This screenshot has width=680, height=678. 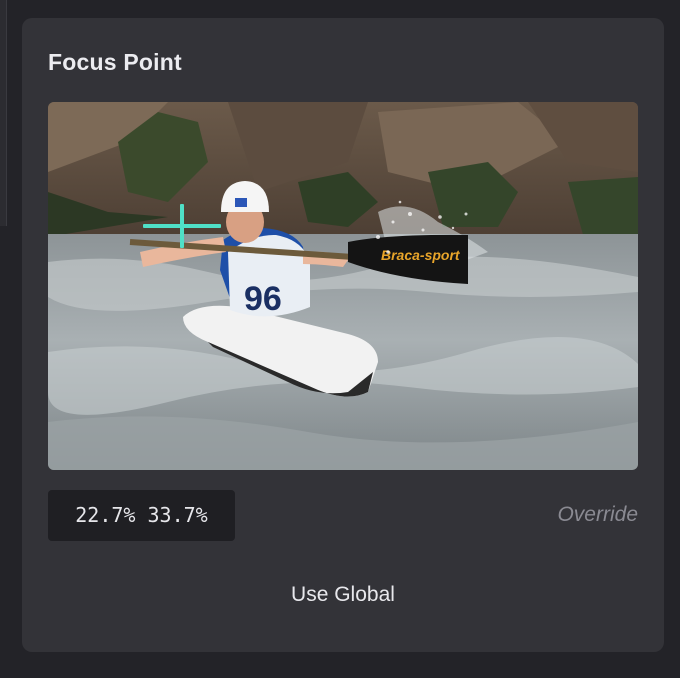 What do you see at coordinates (3, 113) in the screenshot?
I see `side-panel-edge` at bounding box center [3, 113].